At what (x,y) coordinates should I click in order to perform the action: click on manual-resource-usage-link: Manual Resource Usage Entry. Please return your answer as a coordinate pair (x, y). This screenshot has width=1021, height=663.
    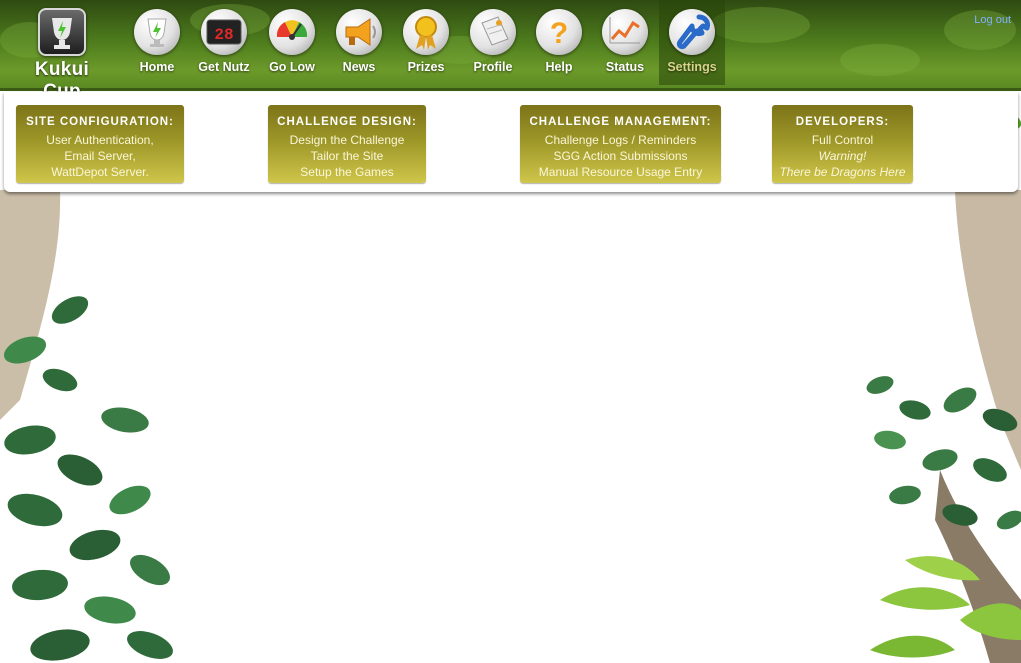
    Looking at the image, I should click on (620, 172).